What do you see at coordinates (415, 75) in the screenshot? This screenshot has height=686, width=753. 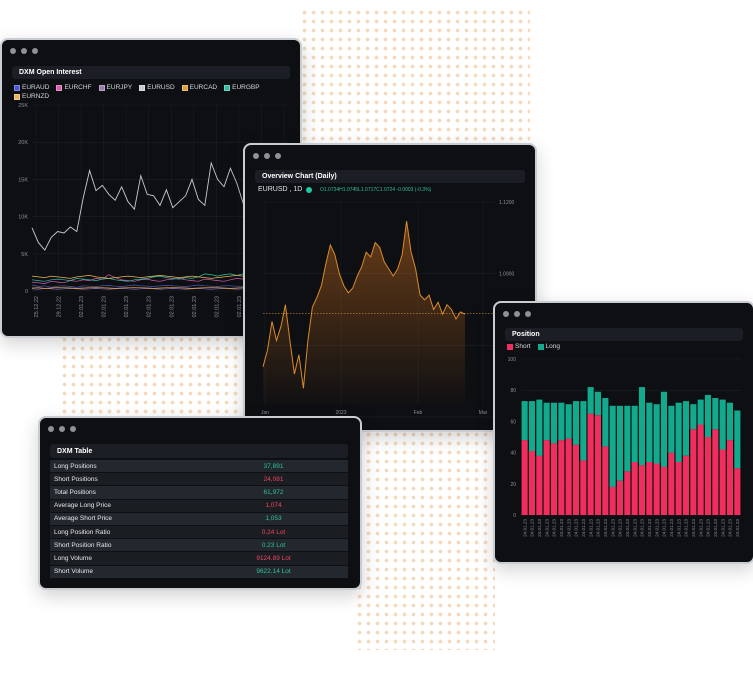 I see `background-dots-top` at bounding box center [415, 75].